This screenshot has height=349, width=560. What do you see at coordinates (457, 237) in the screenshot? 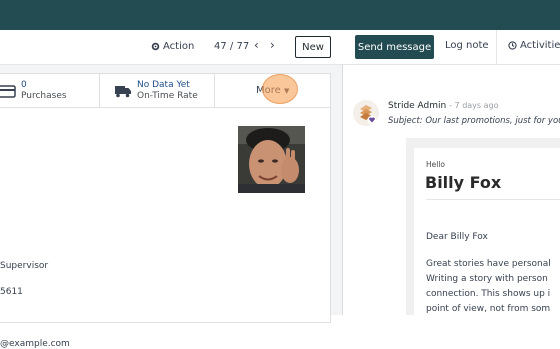
I see `email-greeting: Dear Billy Fox` at bounding box center [457, 237].